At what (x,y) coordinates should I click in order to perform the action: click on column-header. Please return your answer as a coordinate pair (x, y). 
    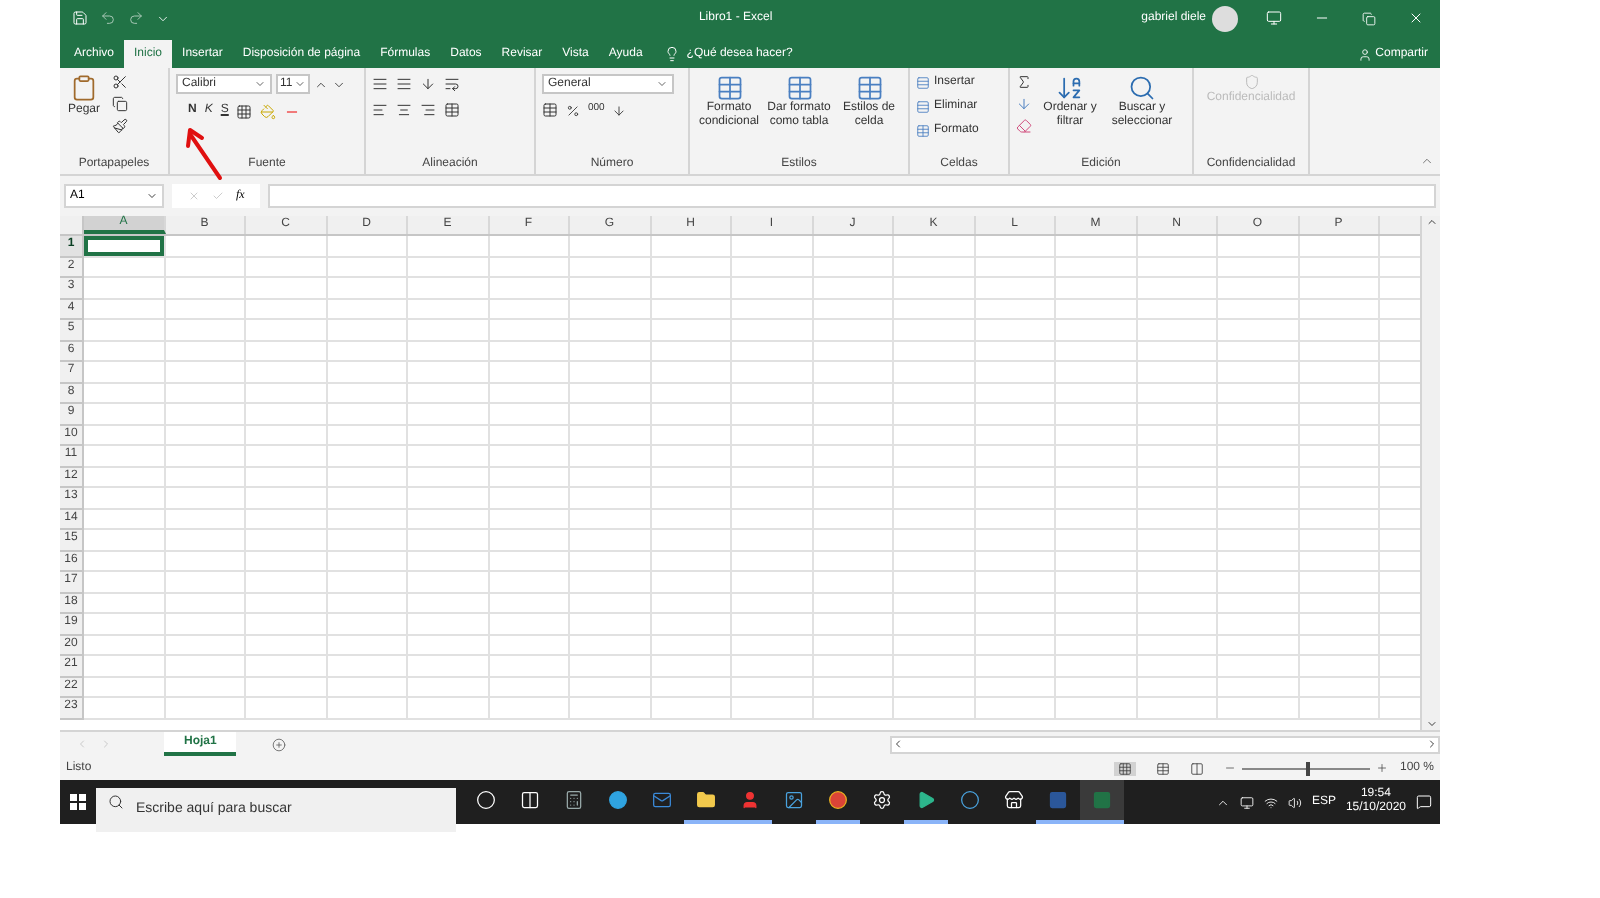
    Looking at the image, I should click on (1400, 225).